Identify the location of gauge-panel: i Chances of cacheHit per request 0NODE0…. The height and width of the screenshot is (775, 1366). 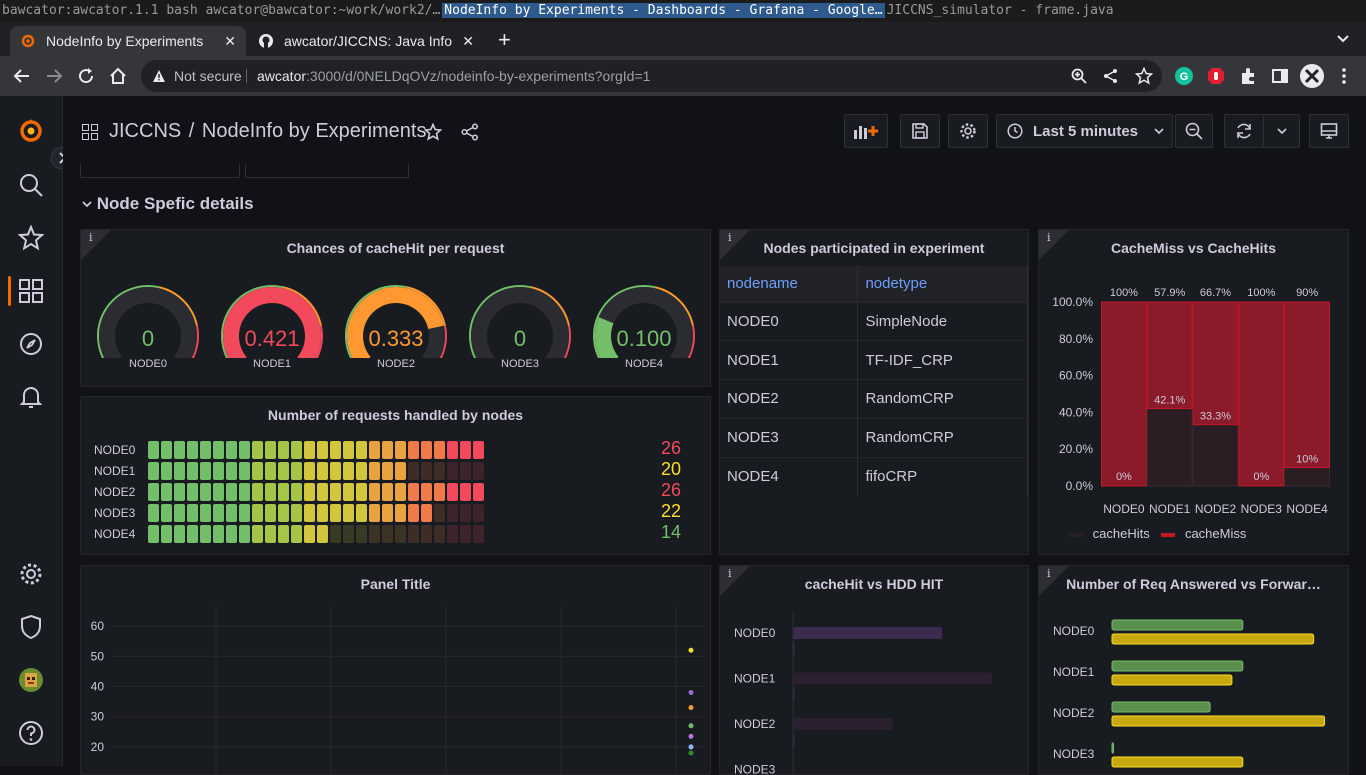
(395, 308).